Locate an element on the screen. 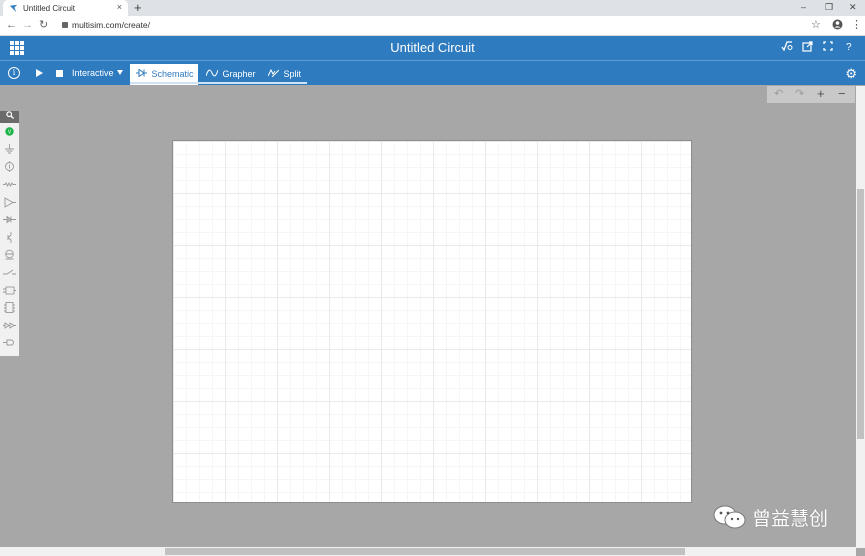  ic-icon is located at coordinates (9, 308).